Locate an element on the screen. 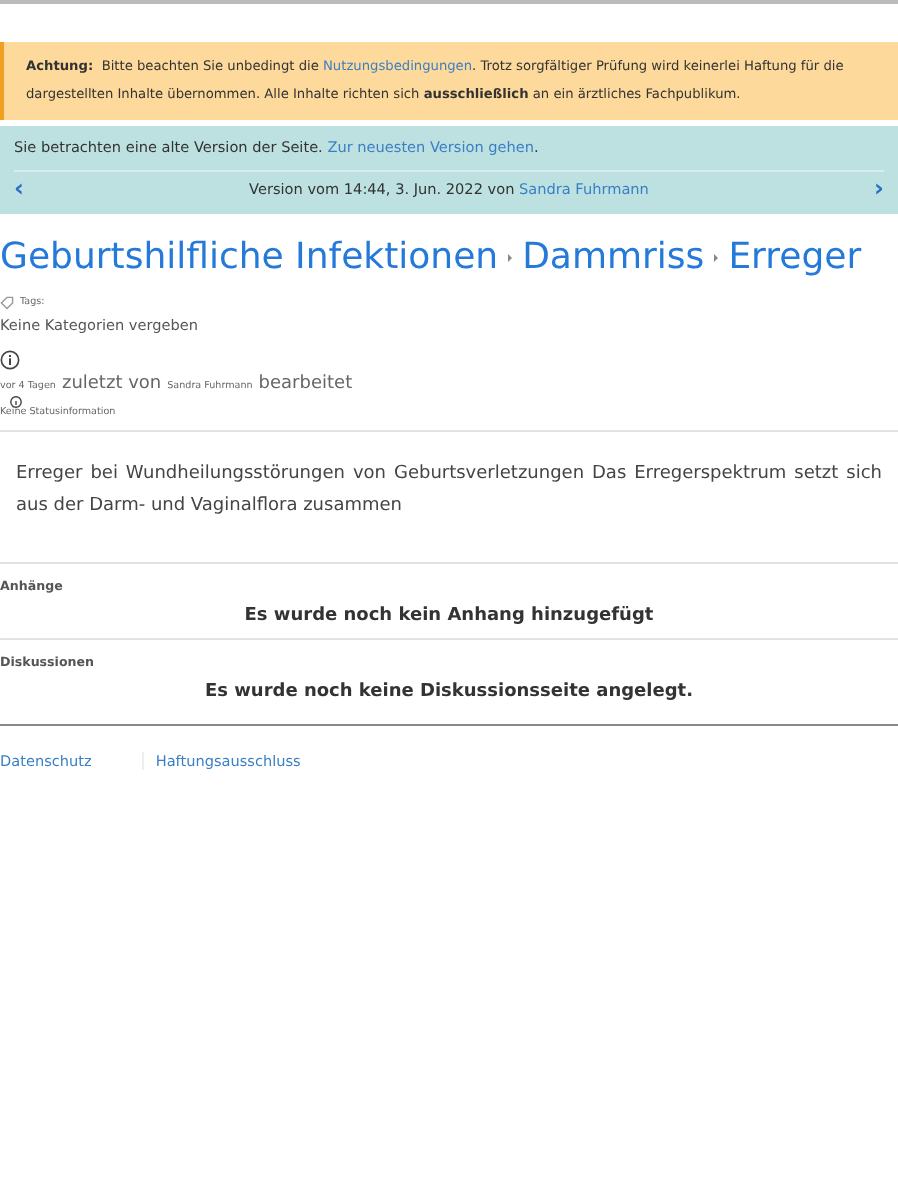  edited-text: bearbeitet is located at coordinates (305, 384).